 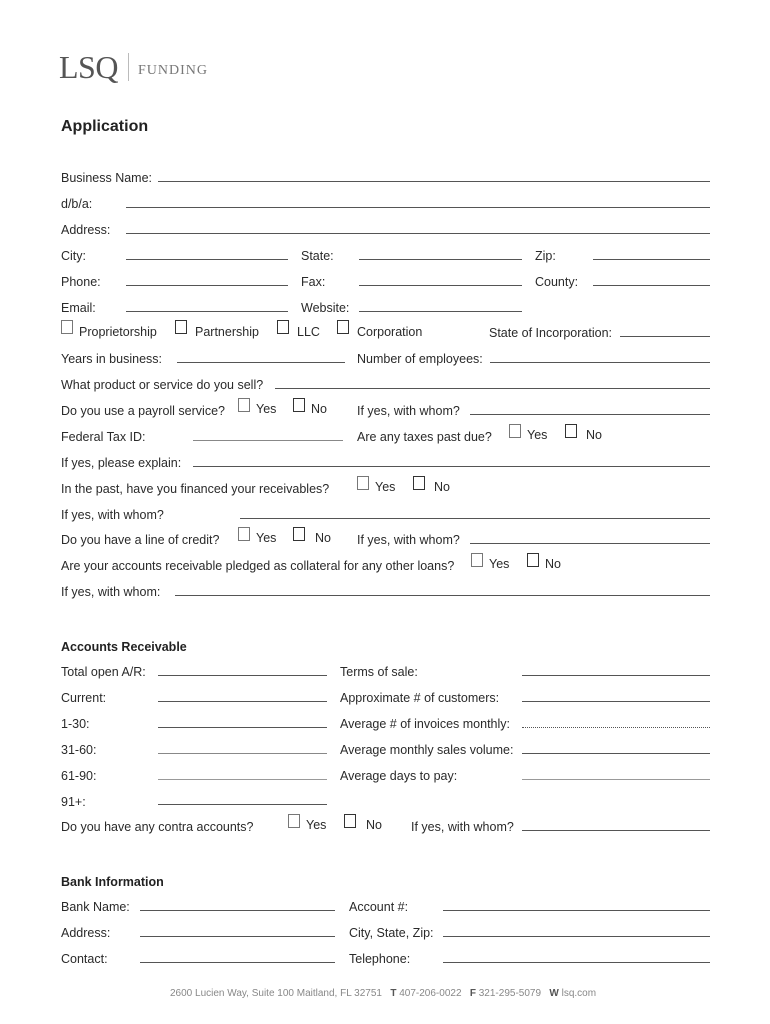 What do you see at coordinates (557, 282) in the screenshot?
I see `county-label: County:` at bounding box center [557, 282].